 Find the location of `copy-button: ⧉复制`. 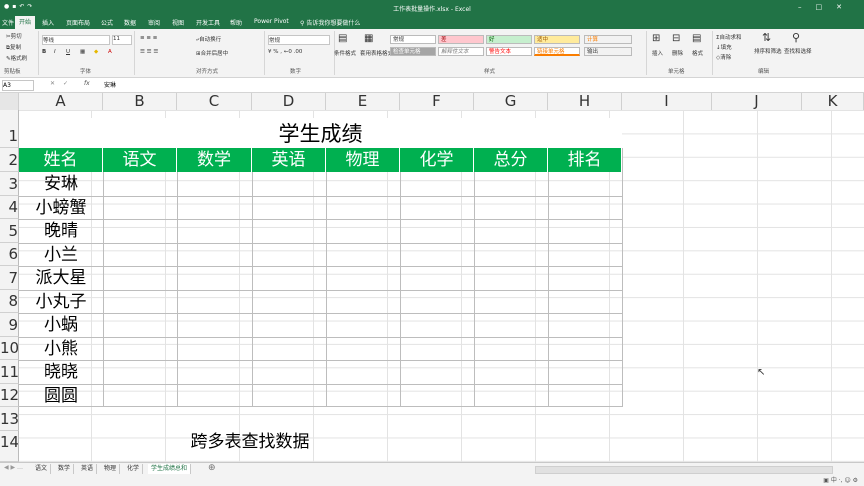

copy-button: ⧉复制 is located at coordinates (13, 47).